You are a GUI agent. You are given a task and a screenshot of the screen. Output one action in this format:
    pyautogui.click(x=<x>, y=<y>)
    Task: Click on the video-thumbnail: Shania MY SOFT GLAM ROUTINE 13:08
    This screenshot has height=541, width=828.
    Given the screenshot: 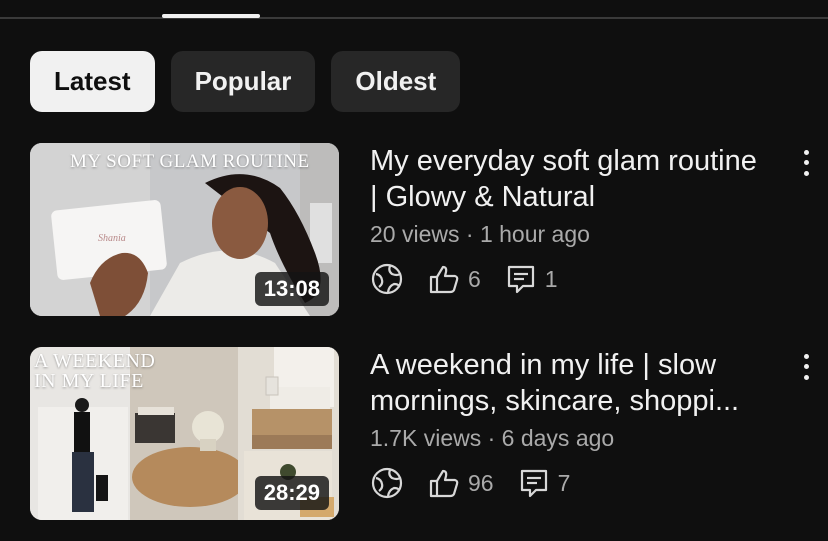 What is the action you would take?
    pyautogui.click(x=184, y=229)
    